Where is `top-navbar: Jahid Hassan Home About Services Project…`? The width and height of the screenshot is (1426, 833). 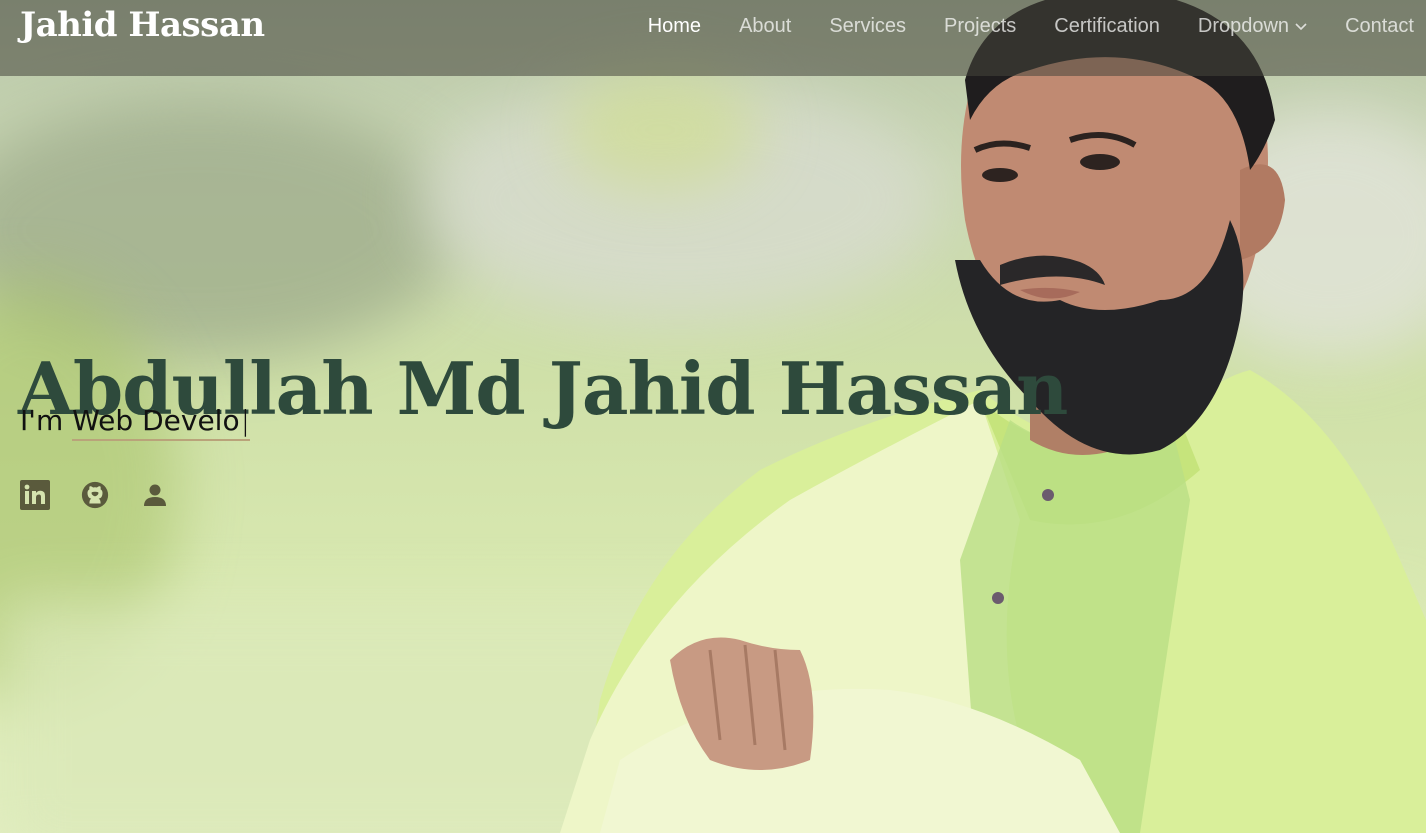
top-navbar: Jahid Hassan Home About Services Project… is located at coordinates (713, 38).